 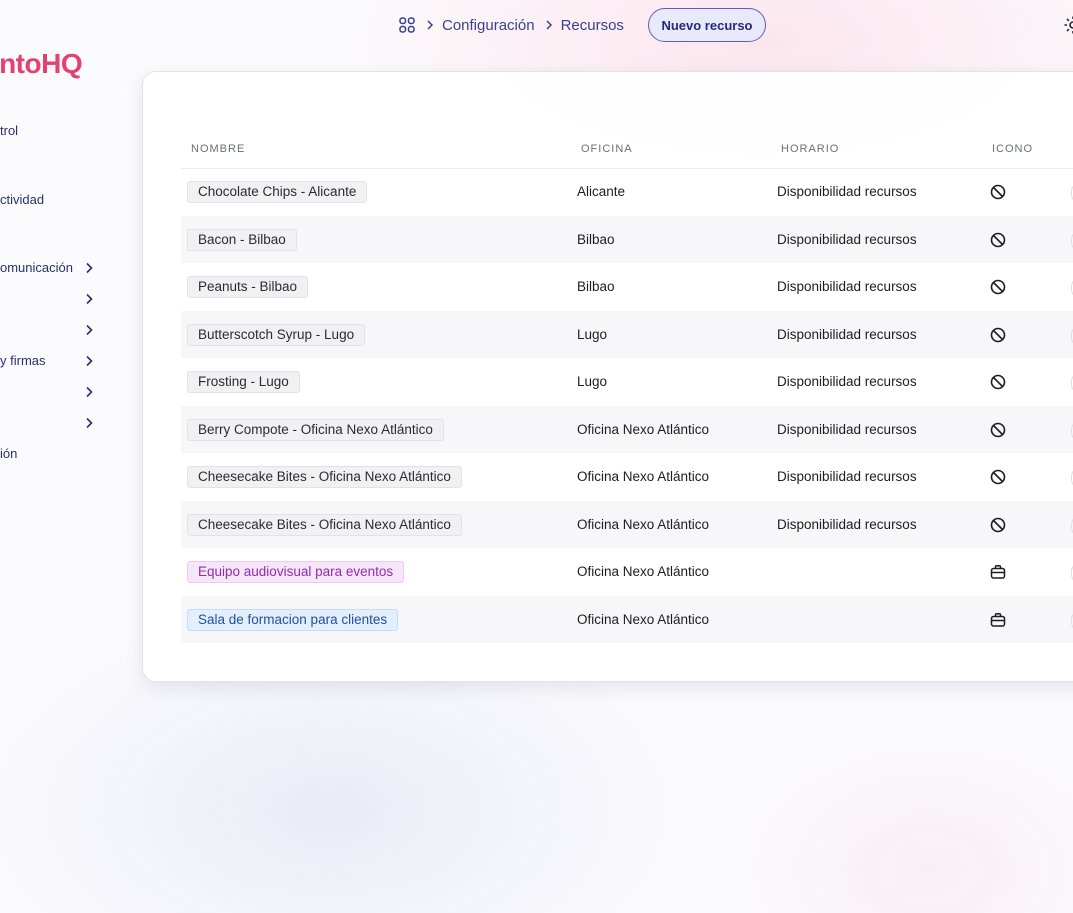 I want to click on sidebar-item-5: y firmas, so click(x=23, y=360).